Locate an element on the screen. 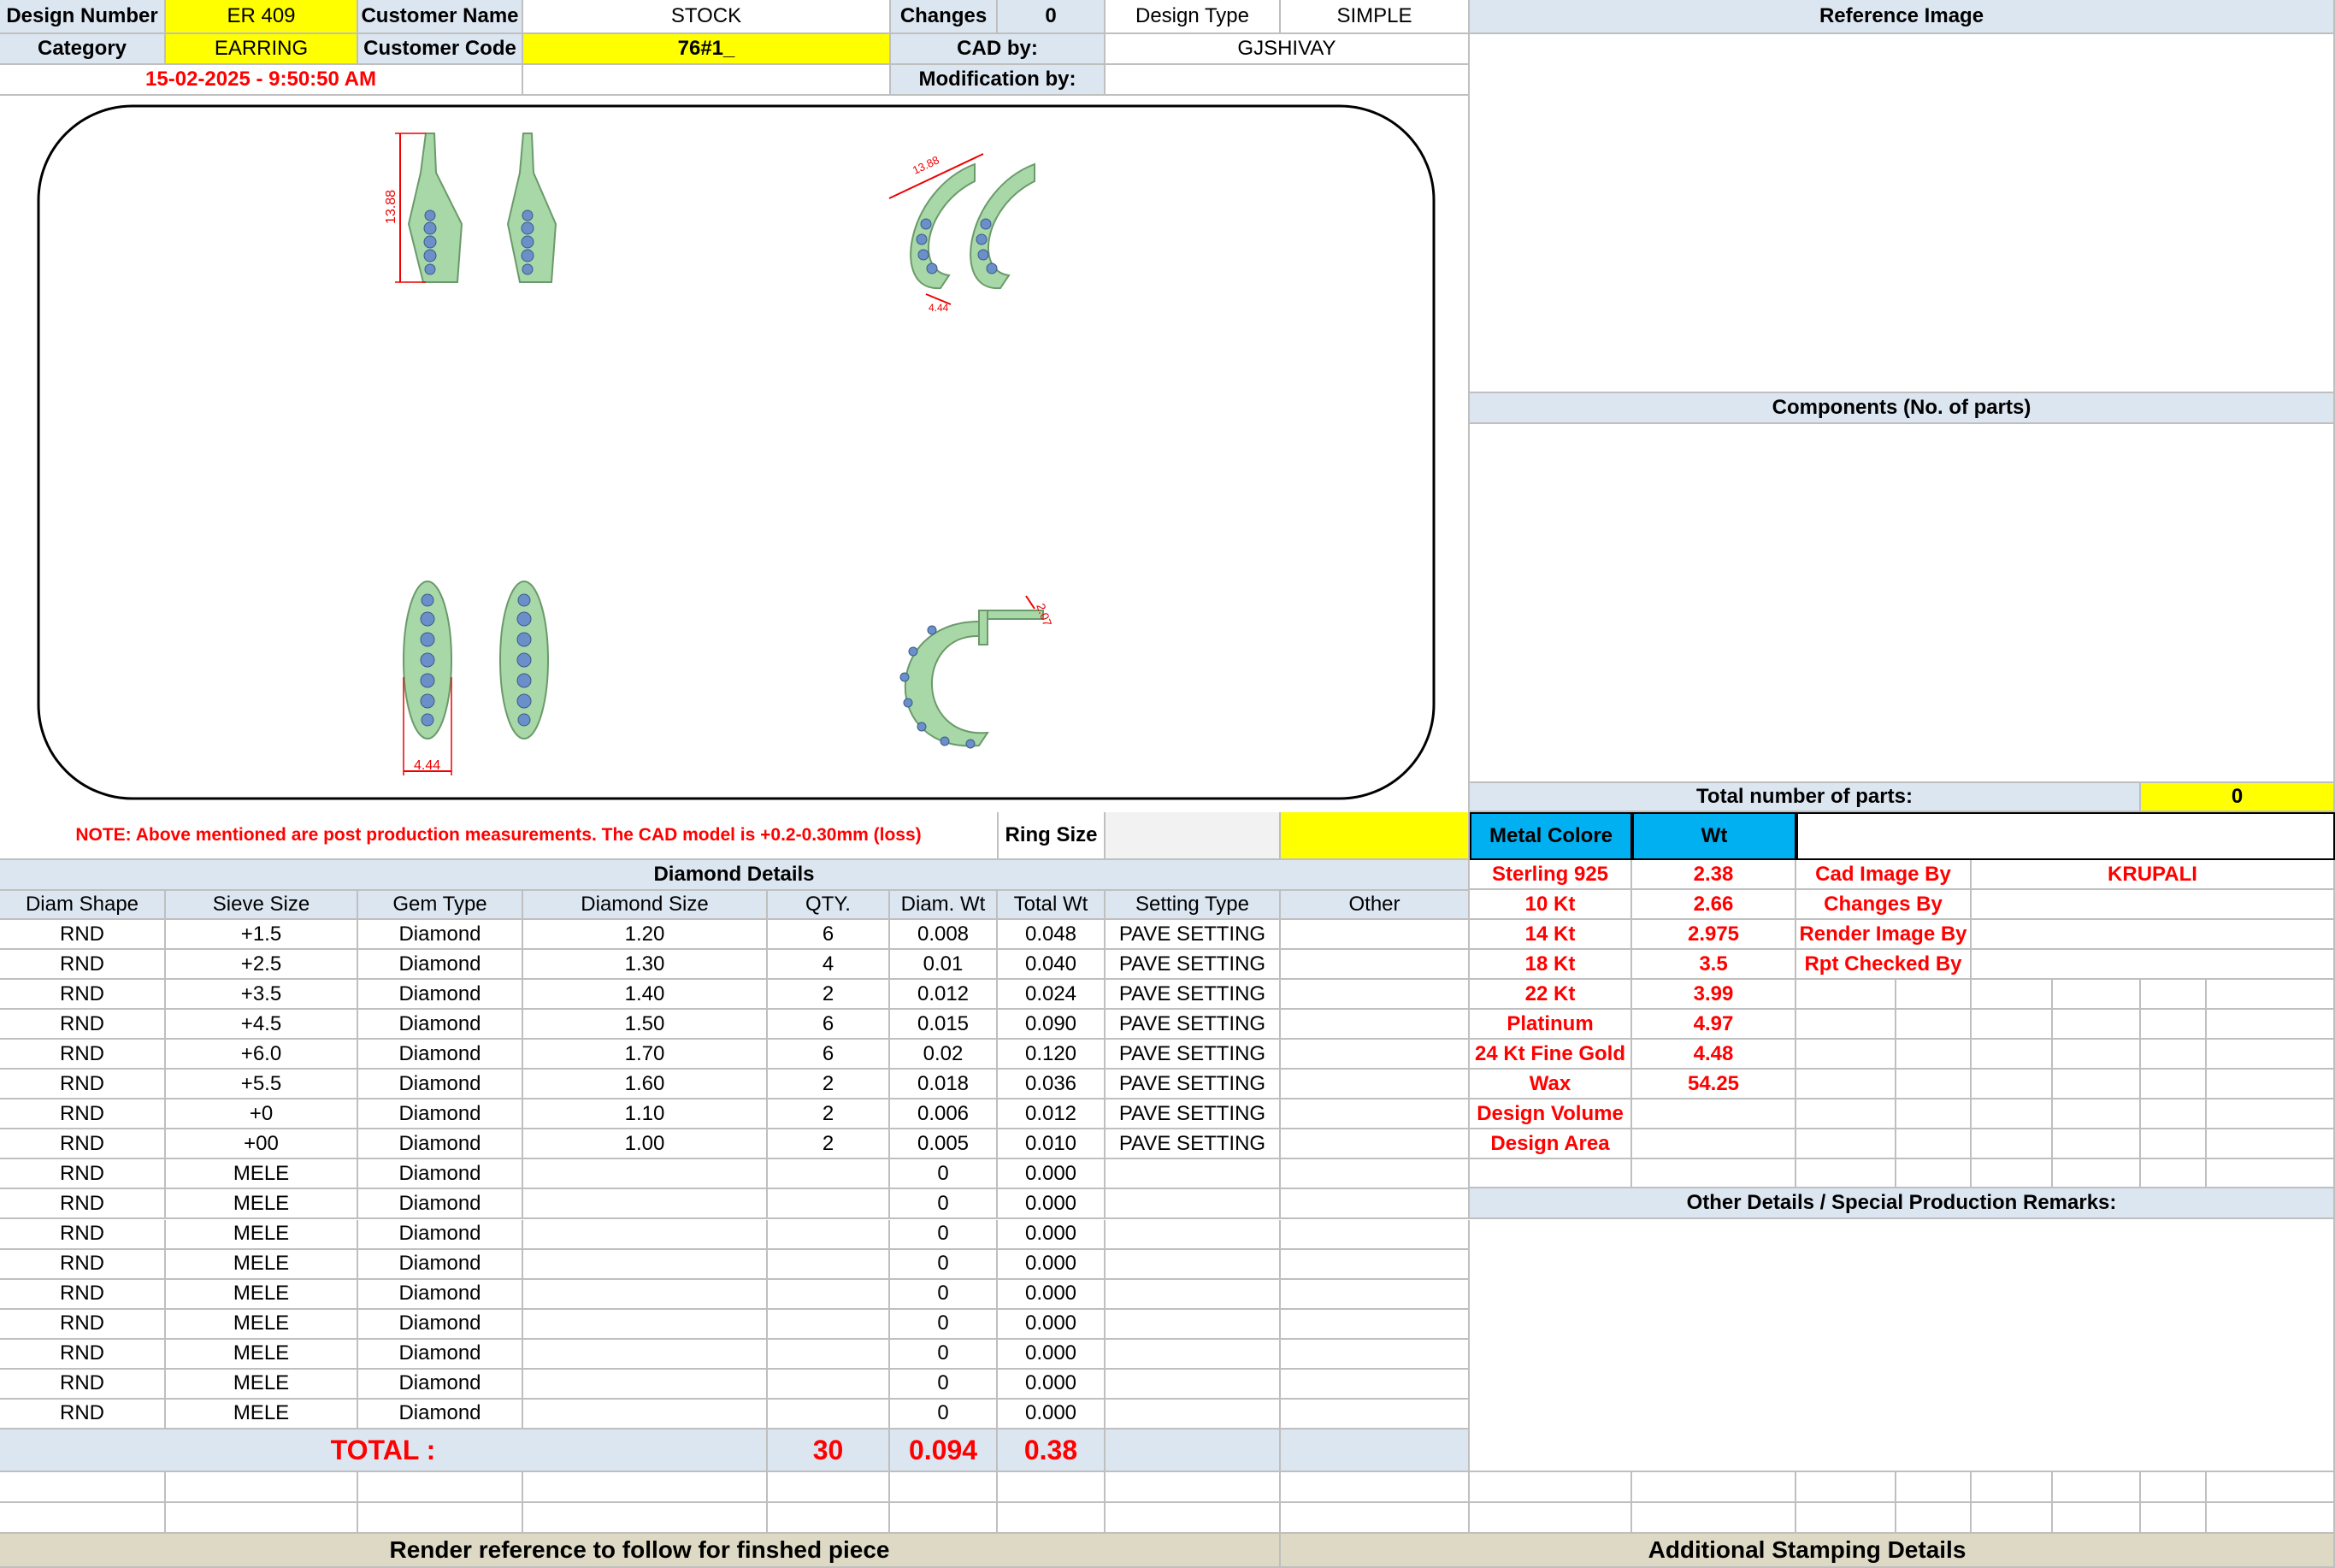  design-number-value: ER 409 is located at coordinates (262, 17).